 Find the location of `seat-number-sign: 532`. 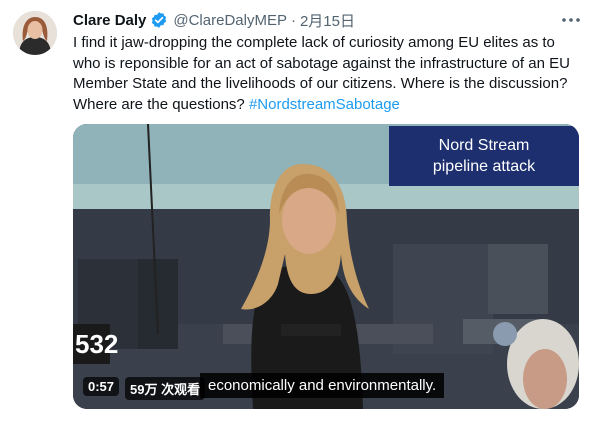

seat-number-sign: 532 is located at coordinates (95, 344).